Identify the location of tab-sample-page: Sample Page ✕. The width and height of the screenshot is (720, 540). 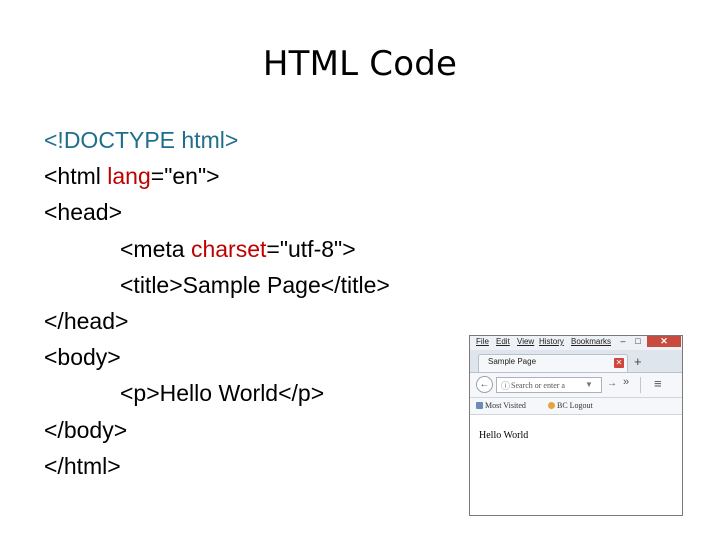
(553, 363).